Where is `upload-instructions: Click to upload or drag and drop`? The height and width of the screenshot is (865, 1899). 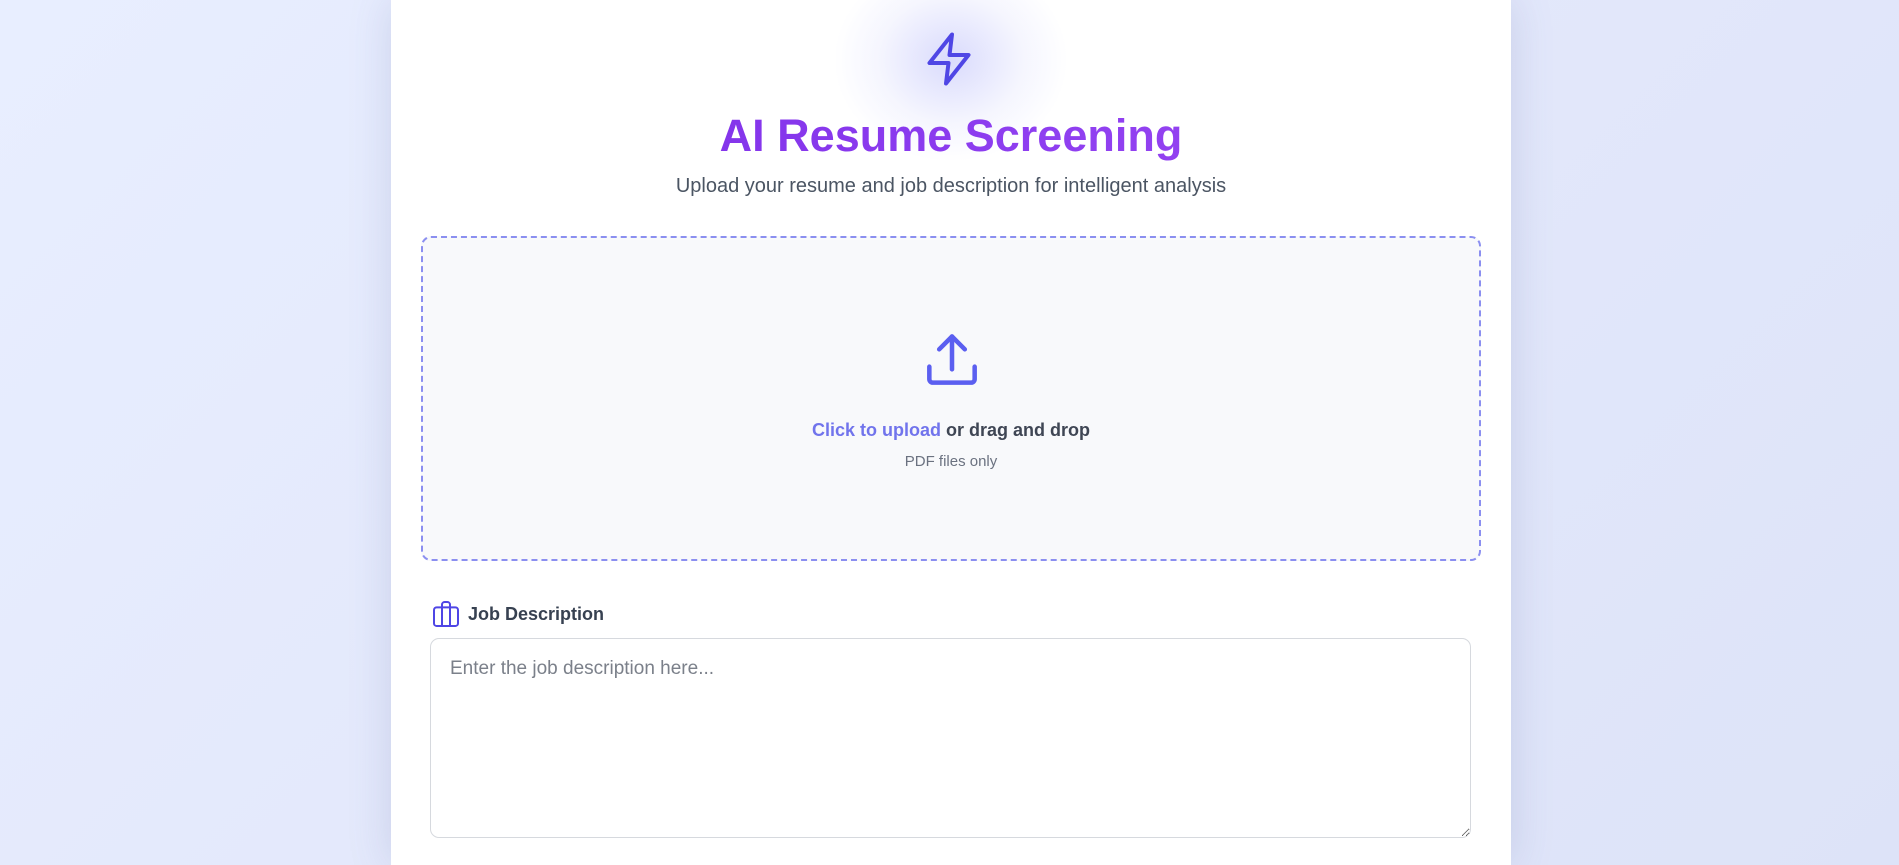 upload-instructions: Click to upload or drag and drop is located at coordinates (951, 430).